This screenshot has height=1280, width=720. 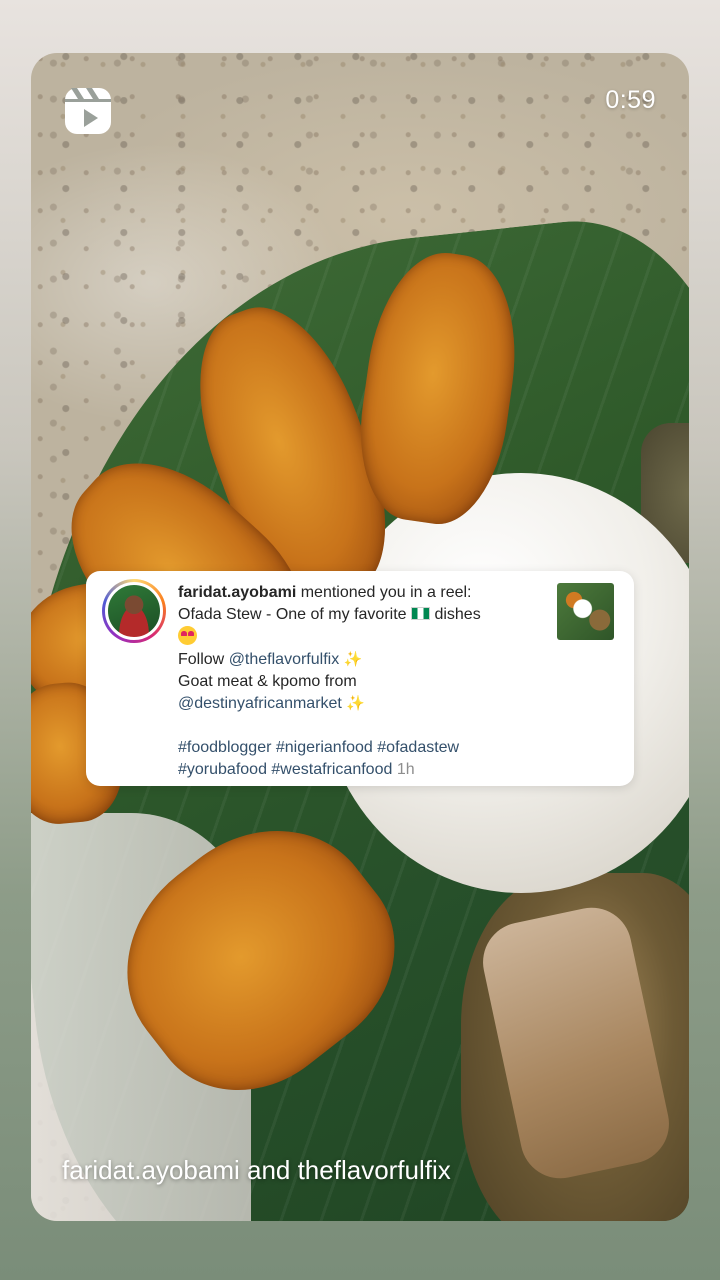 What do you see at coordinates (420, 613) in the screenshot?
I see `nigeria-flag-icon` at bounding box center [420, 613].